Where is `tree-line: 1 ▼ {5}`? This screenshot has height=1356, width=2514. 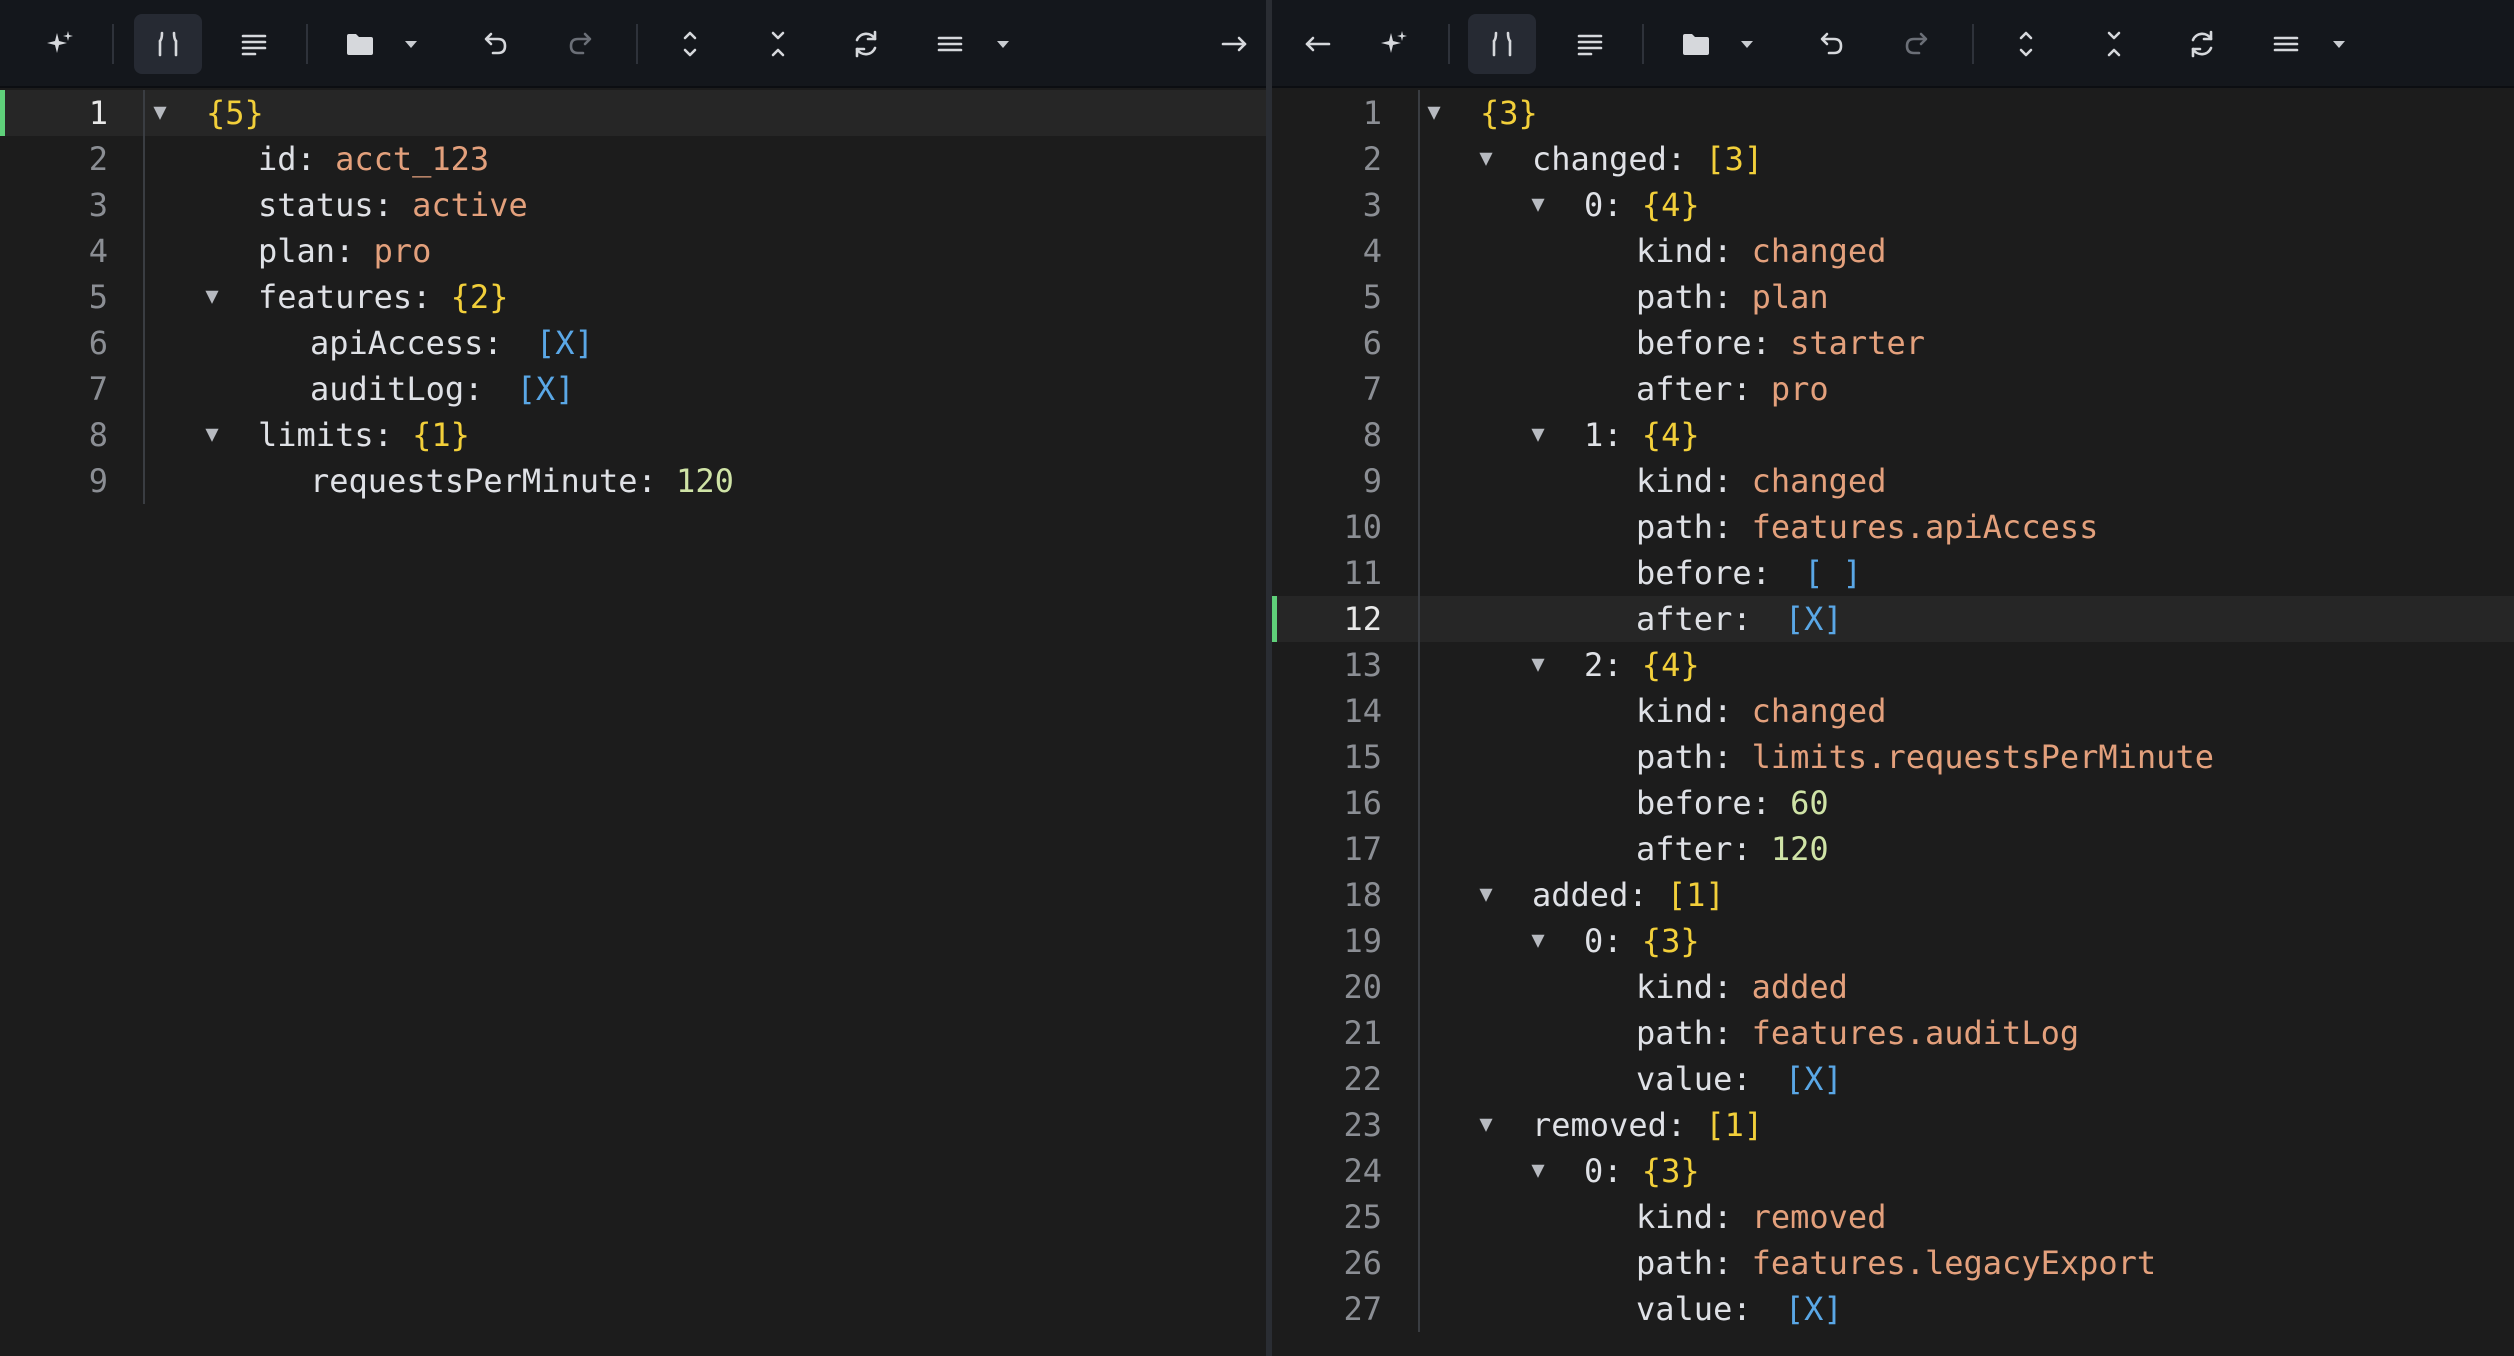 tree-line: 1 ▼ {5} is located at coordinates (633, 113).